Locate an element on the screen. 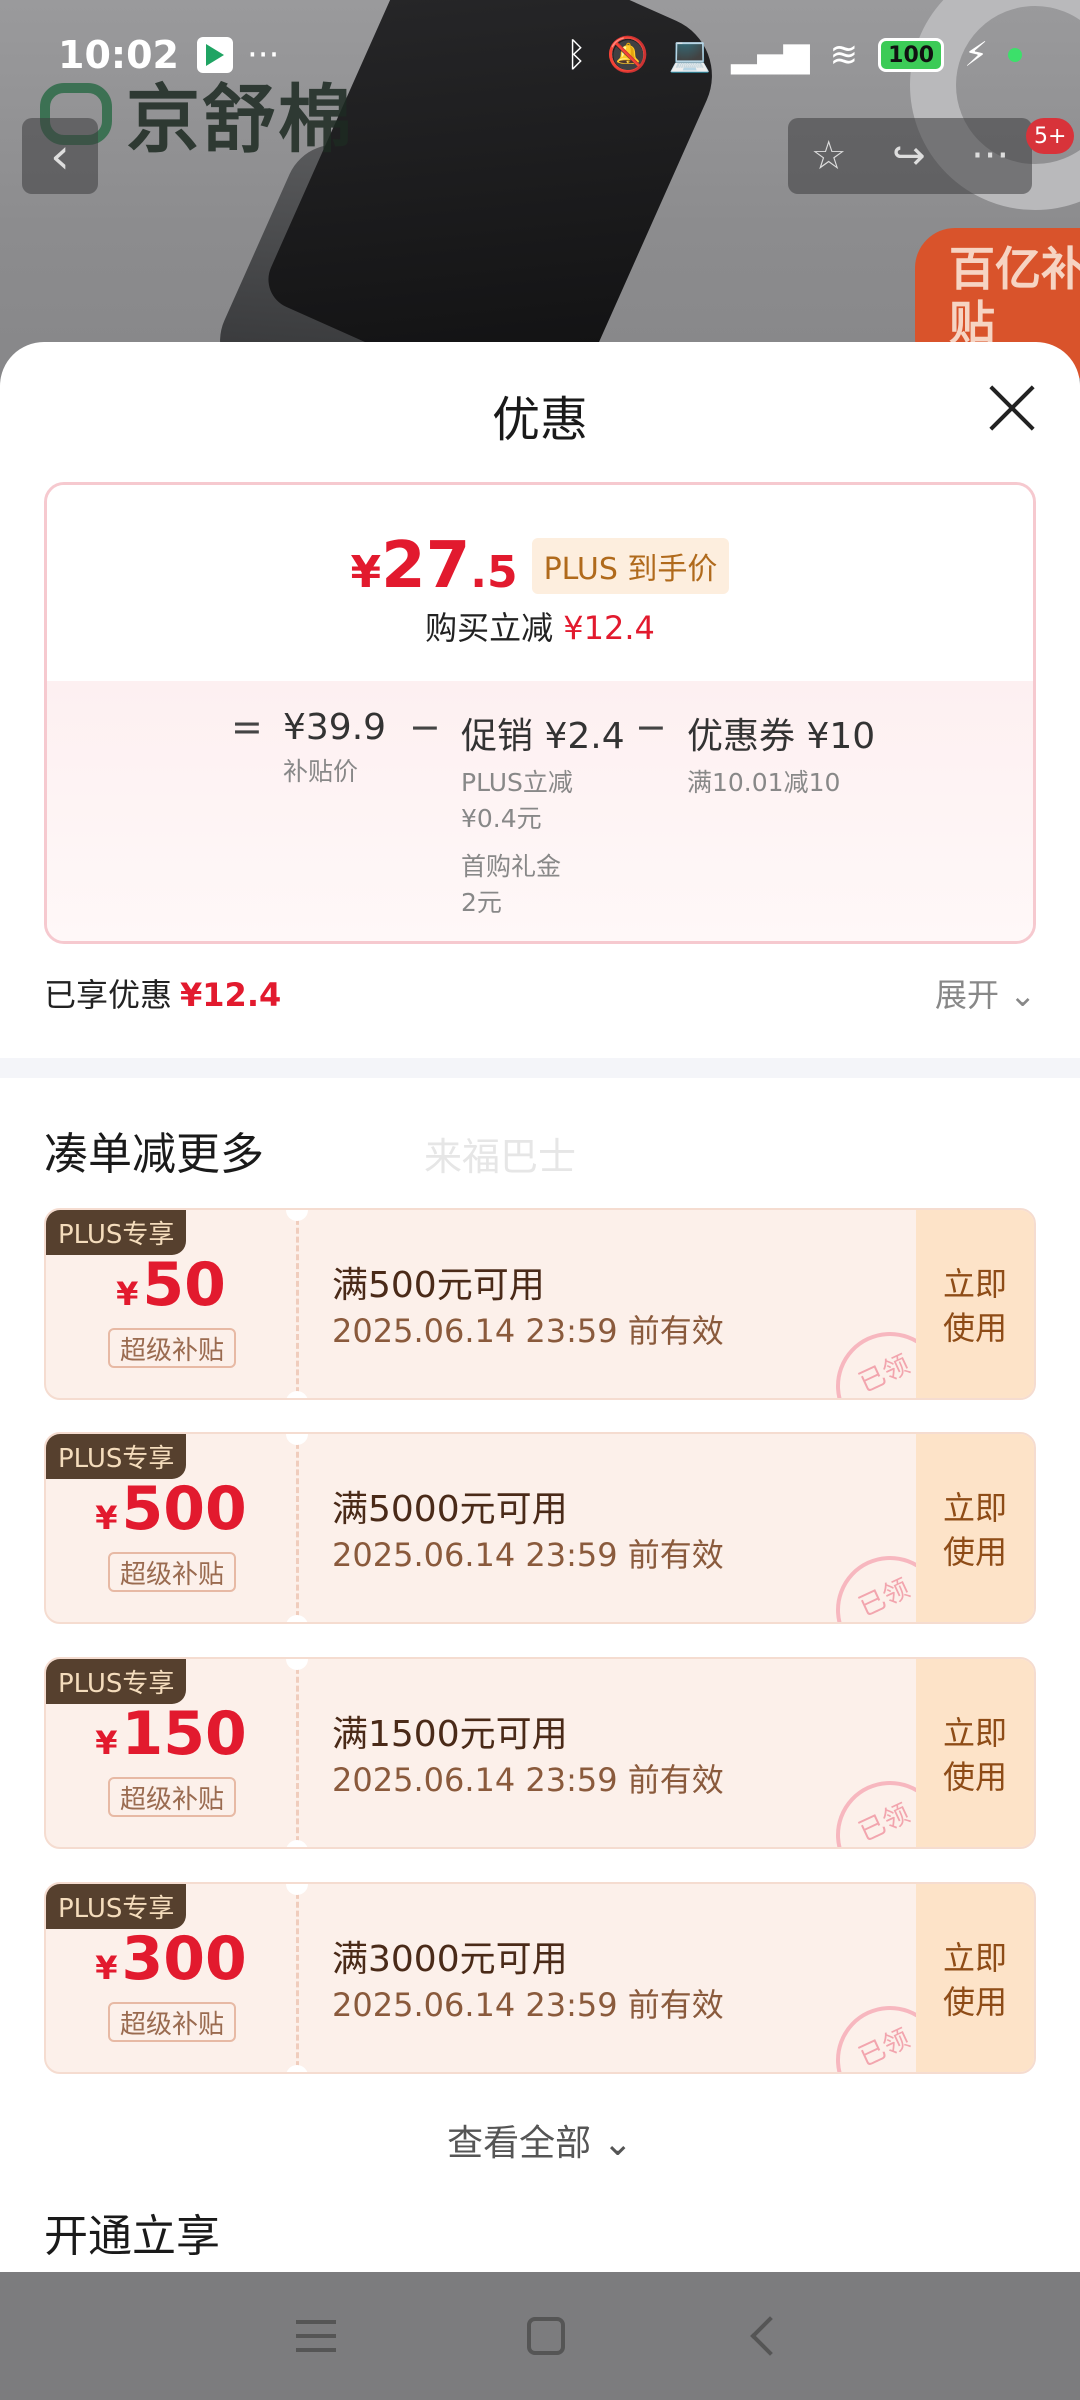  coupon-condition: 满500元可用 is located at coordinates (438, 1285).